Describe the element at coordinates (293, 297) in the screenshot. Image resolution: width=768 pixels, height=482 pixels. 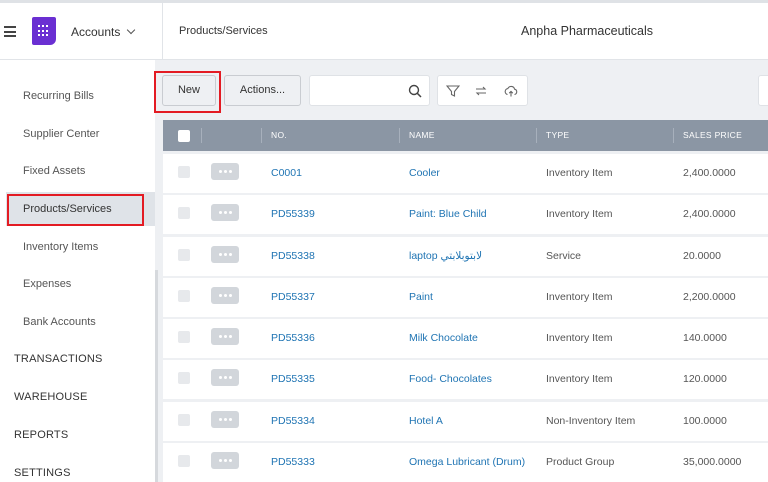
I see `item-number-link: PD55337` at that location.